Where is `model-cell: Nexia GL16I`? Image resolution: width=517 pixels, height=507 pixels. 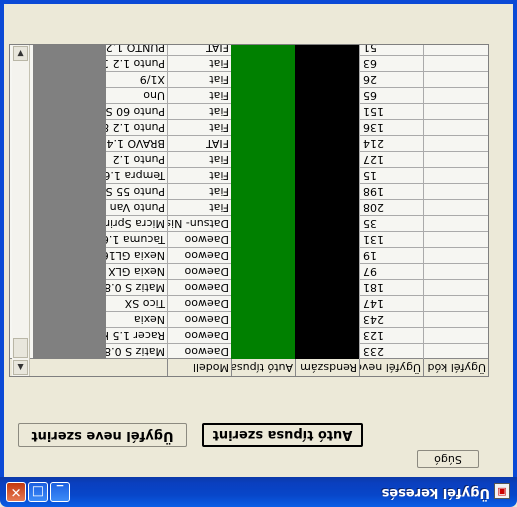
model-cell: Nexia GL16I is located at coordinates (136, 255).